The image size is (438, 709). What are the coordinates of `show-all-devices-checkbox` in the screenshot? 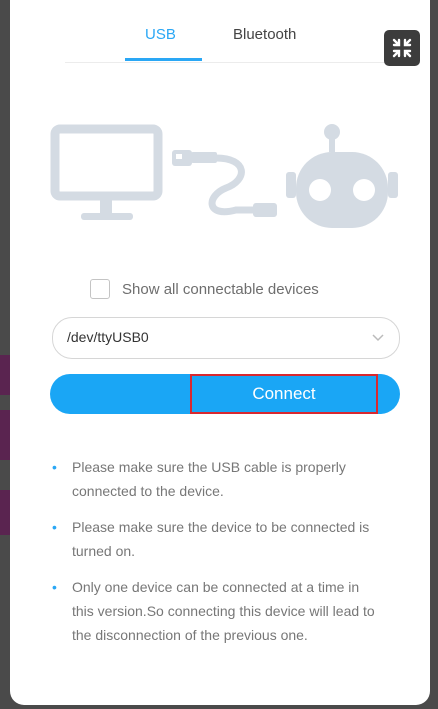 It's located at (100, 289).